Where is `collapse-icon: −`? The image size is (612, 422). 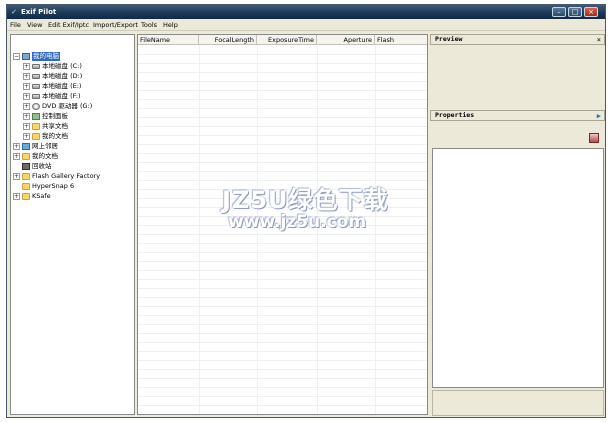 collapse-icon: − is located at coordinates (16, 56).